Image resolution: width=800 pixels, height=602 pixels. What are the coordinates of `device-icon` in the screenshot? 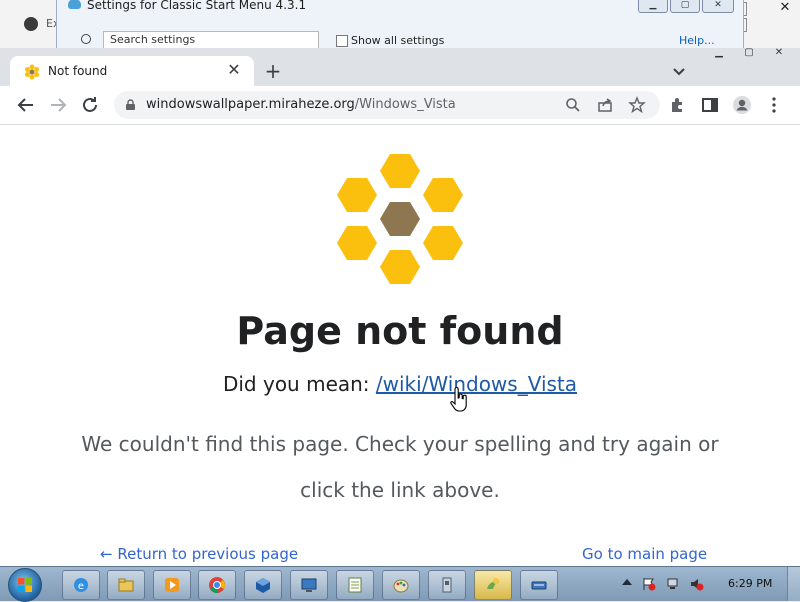 It's located at (447, 585).